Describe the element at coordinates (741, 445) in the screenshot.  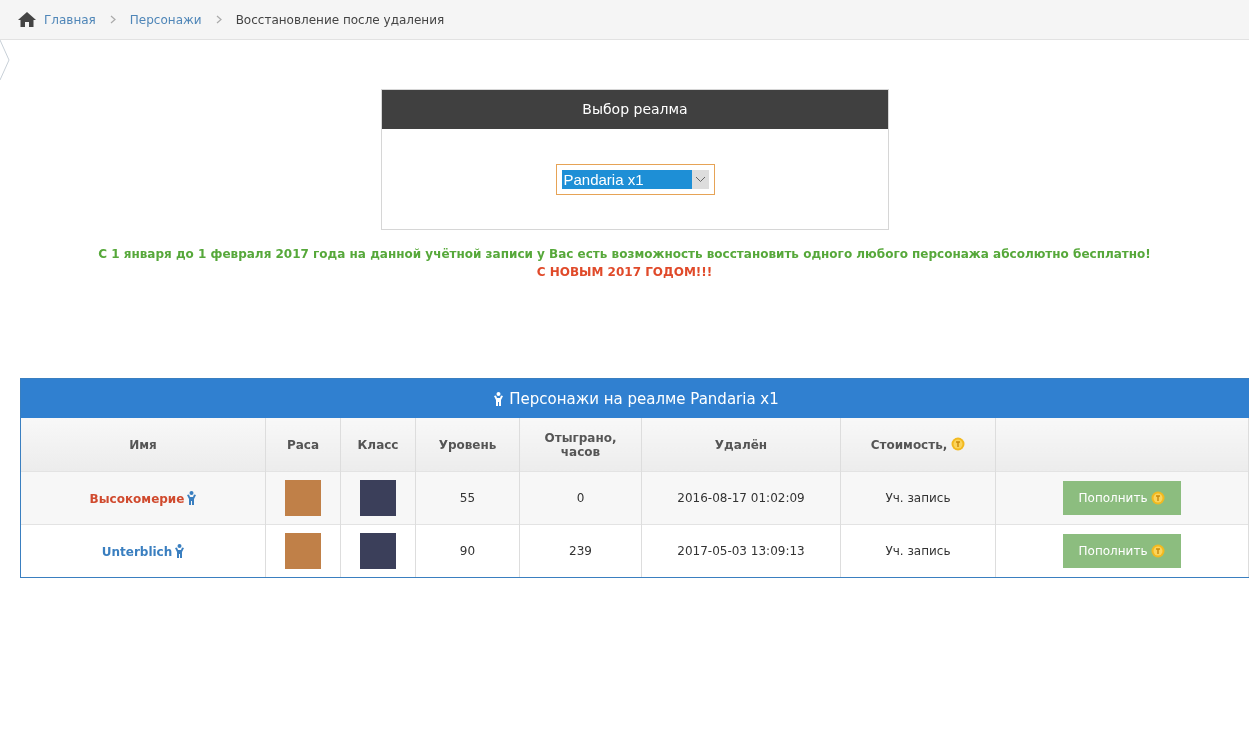
I see `column-header: Удалён` at that location.